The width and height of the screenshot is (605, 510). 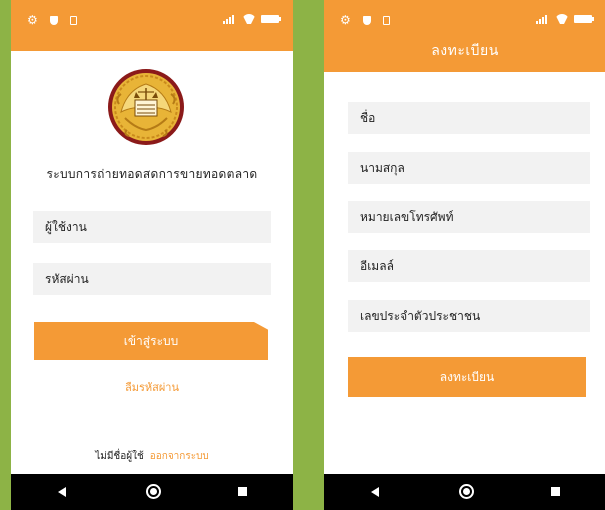 I want to click on email-input, so click(x=469, y=266).